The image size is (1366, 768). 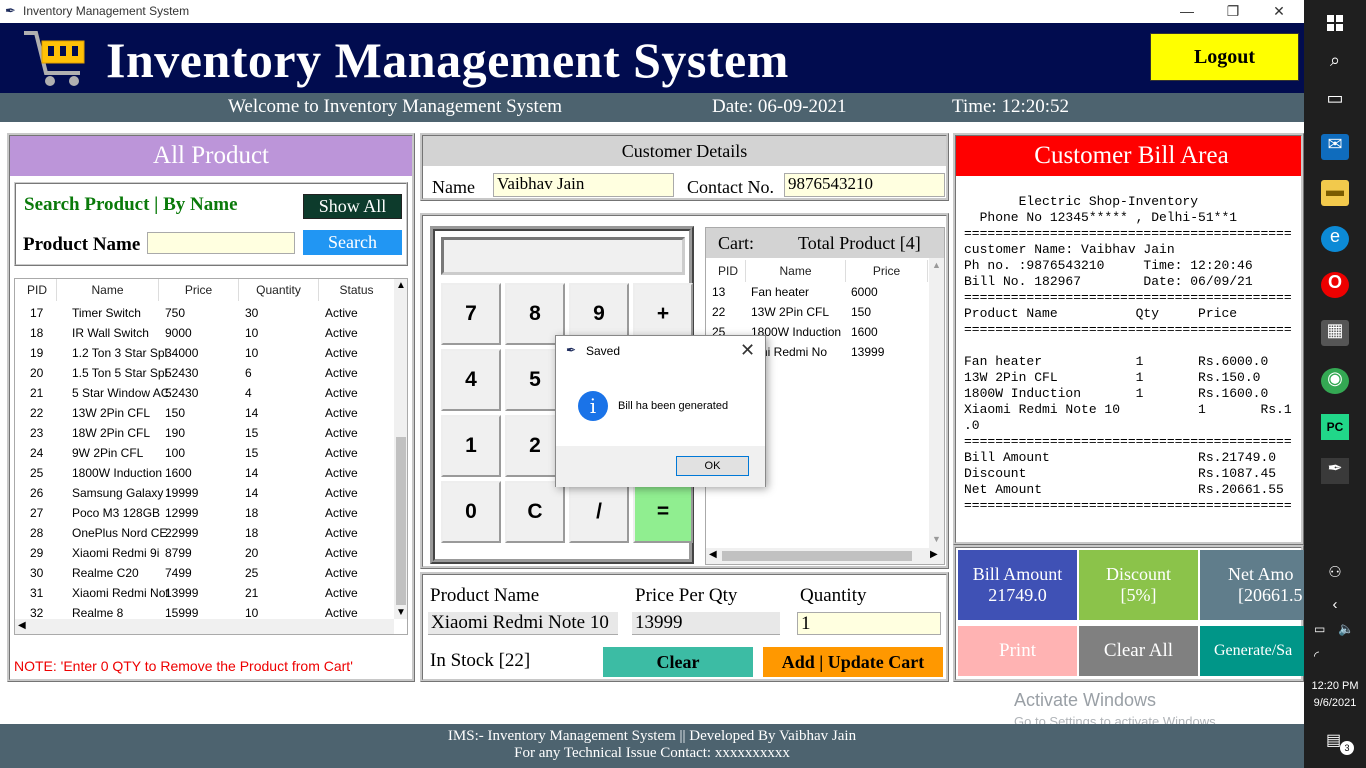 I want to click on price-field: 13999, so click(x=706, y=623).